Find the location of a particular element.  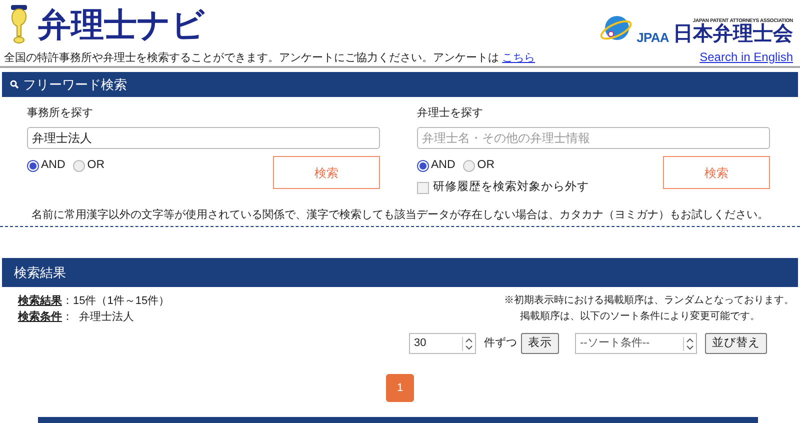

summary-value: ：15件（1件～15件） is located at coordinates (116, 301).